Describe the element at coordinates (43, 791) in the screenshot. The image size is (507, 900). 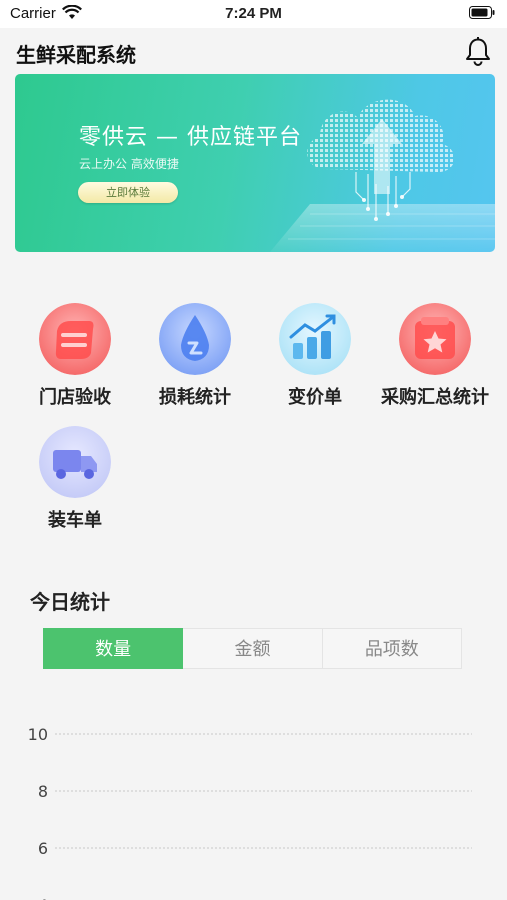
I see `y-tick-label: 8` at that location.